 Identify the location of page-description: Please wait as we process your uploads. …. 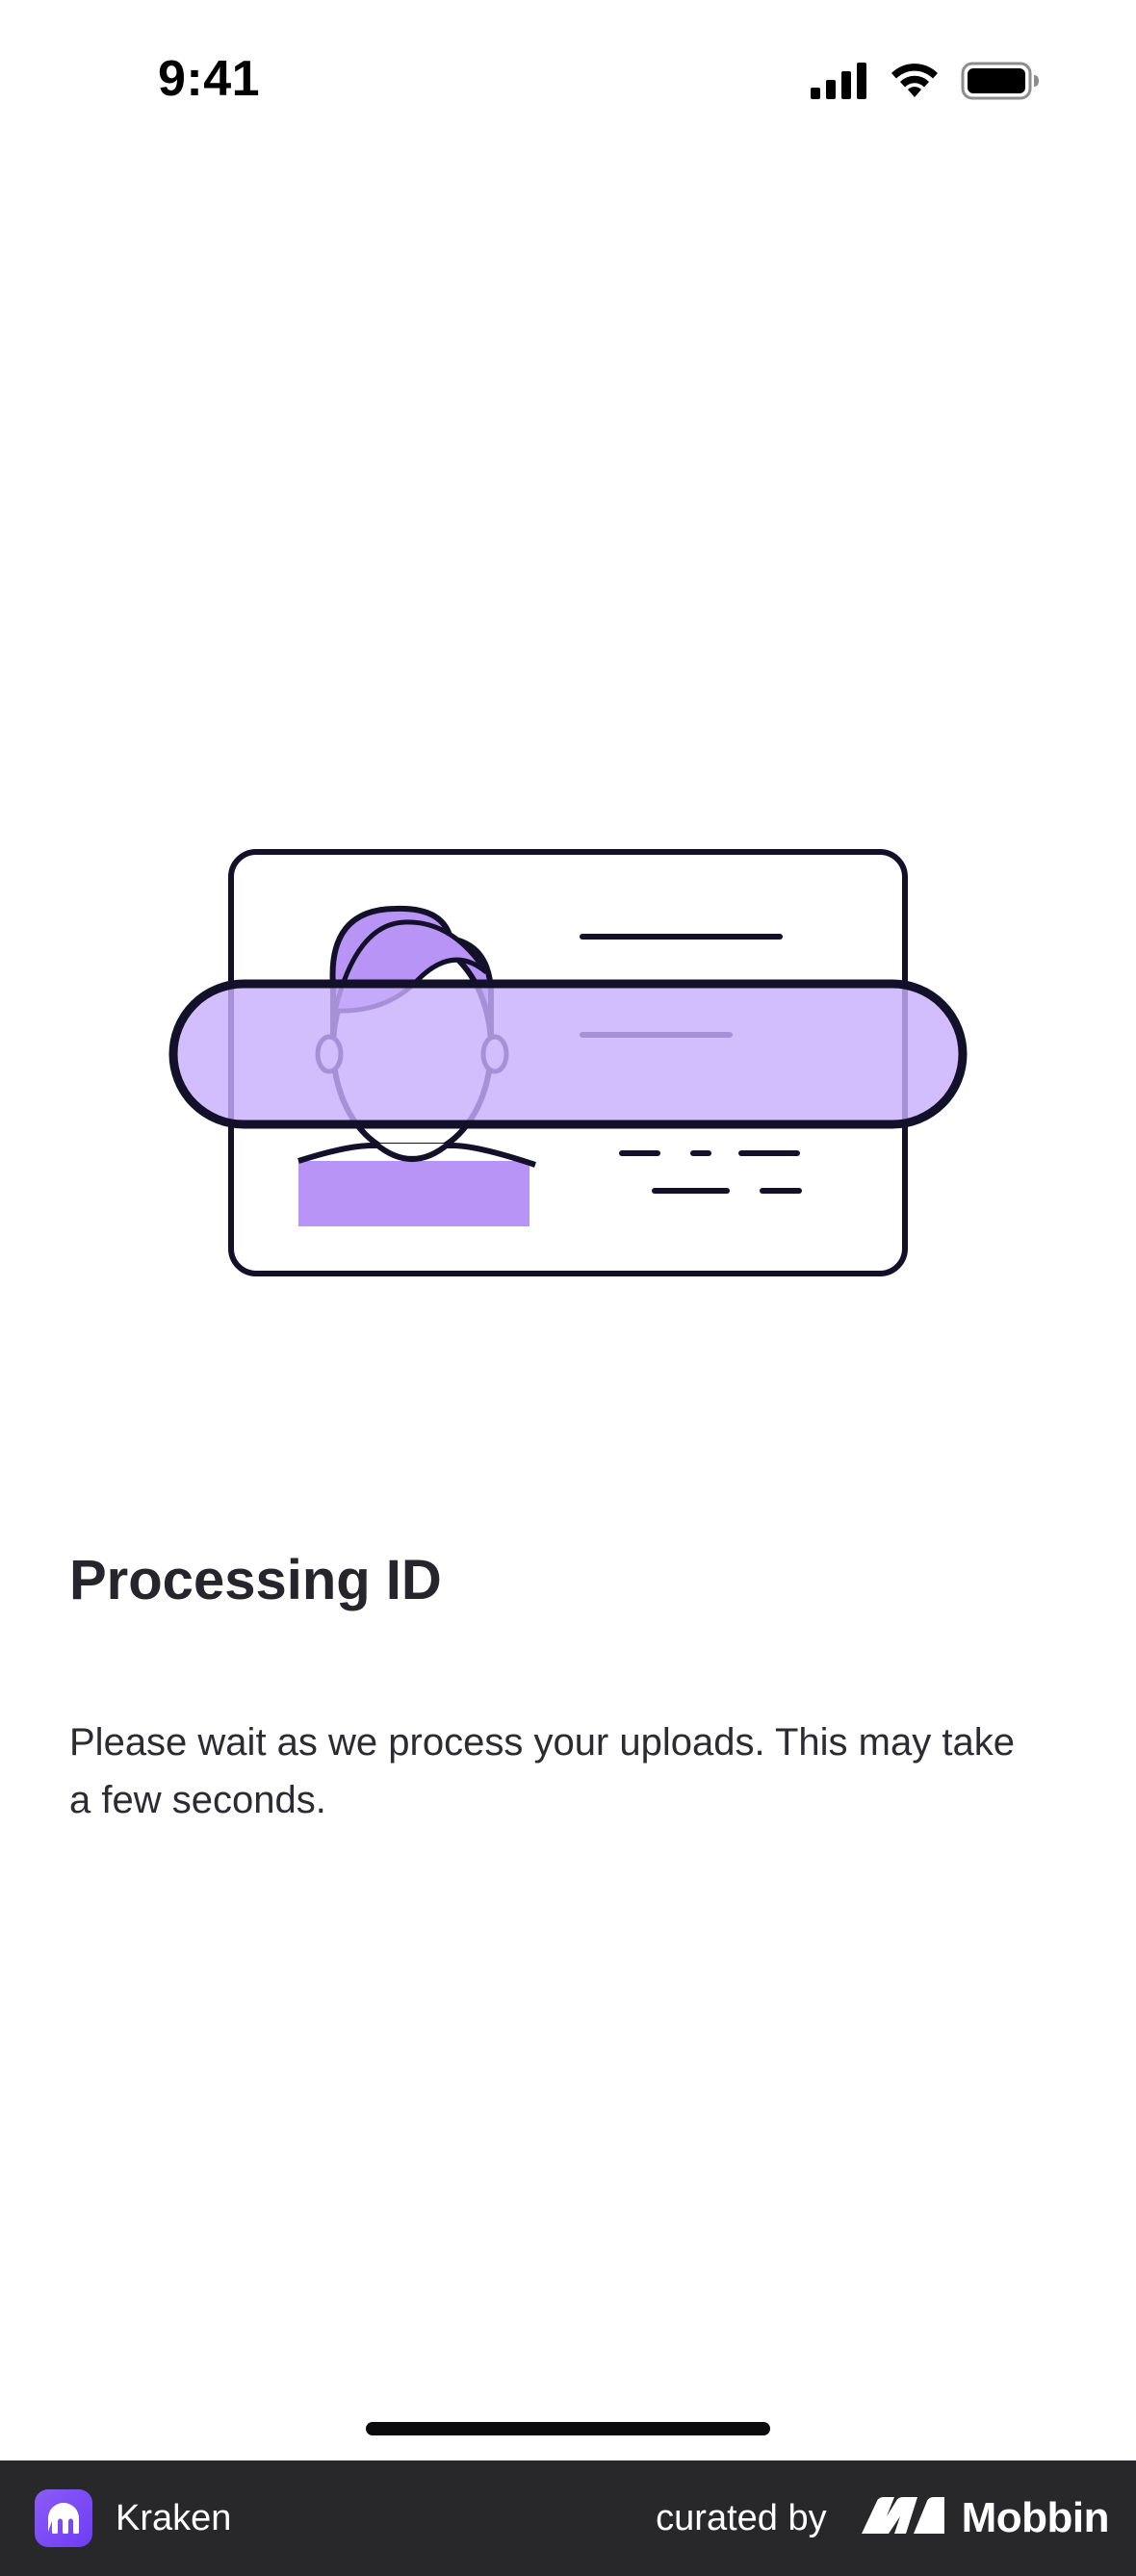
(542, 1771).